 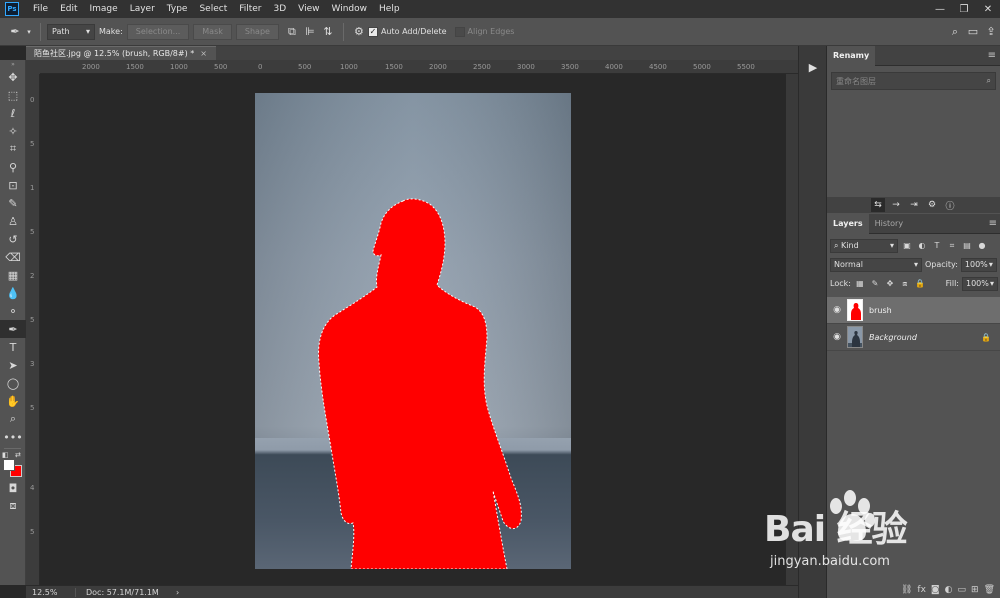 I want to click on adjustment-layer-icon: ◐, so click(x=949, y=590).